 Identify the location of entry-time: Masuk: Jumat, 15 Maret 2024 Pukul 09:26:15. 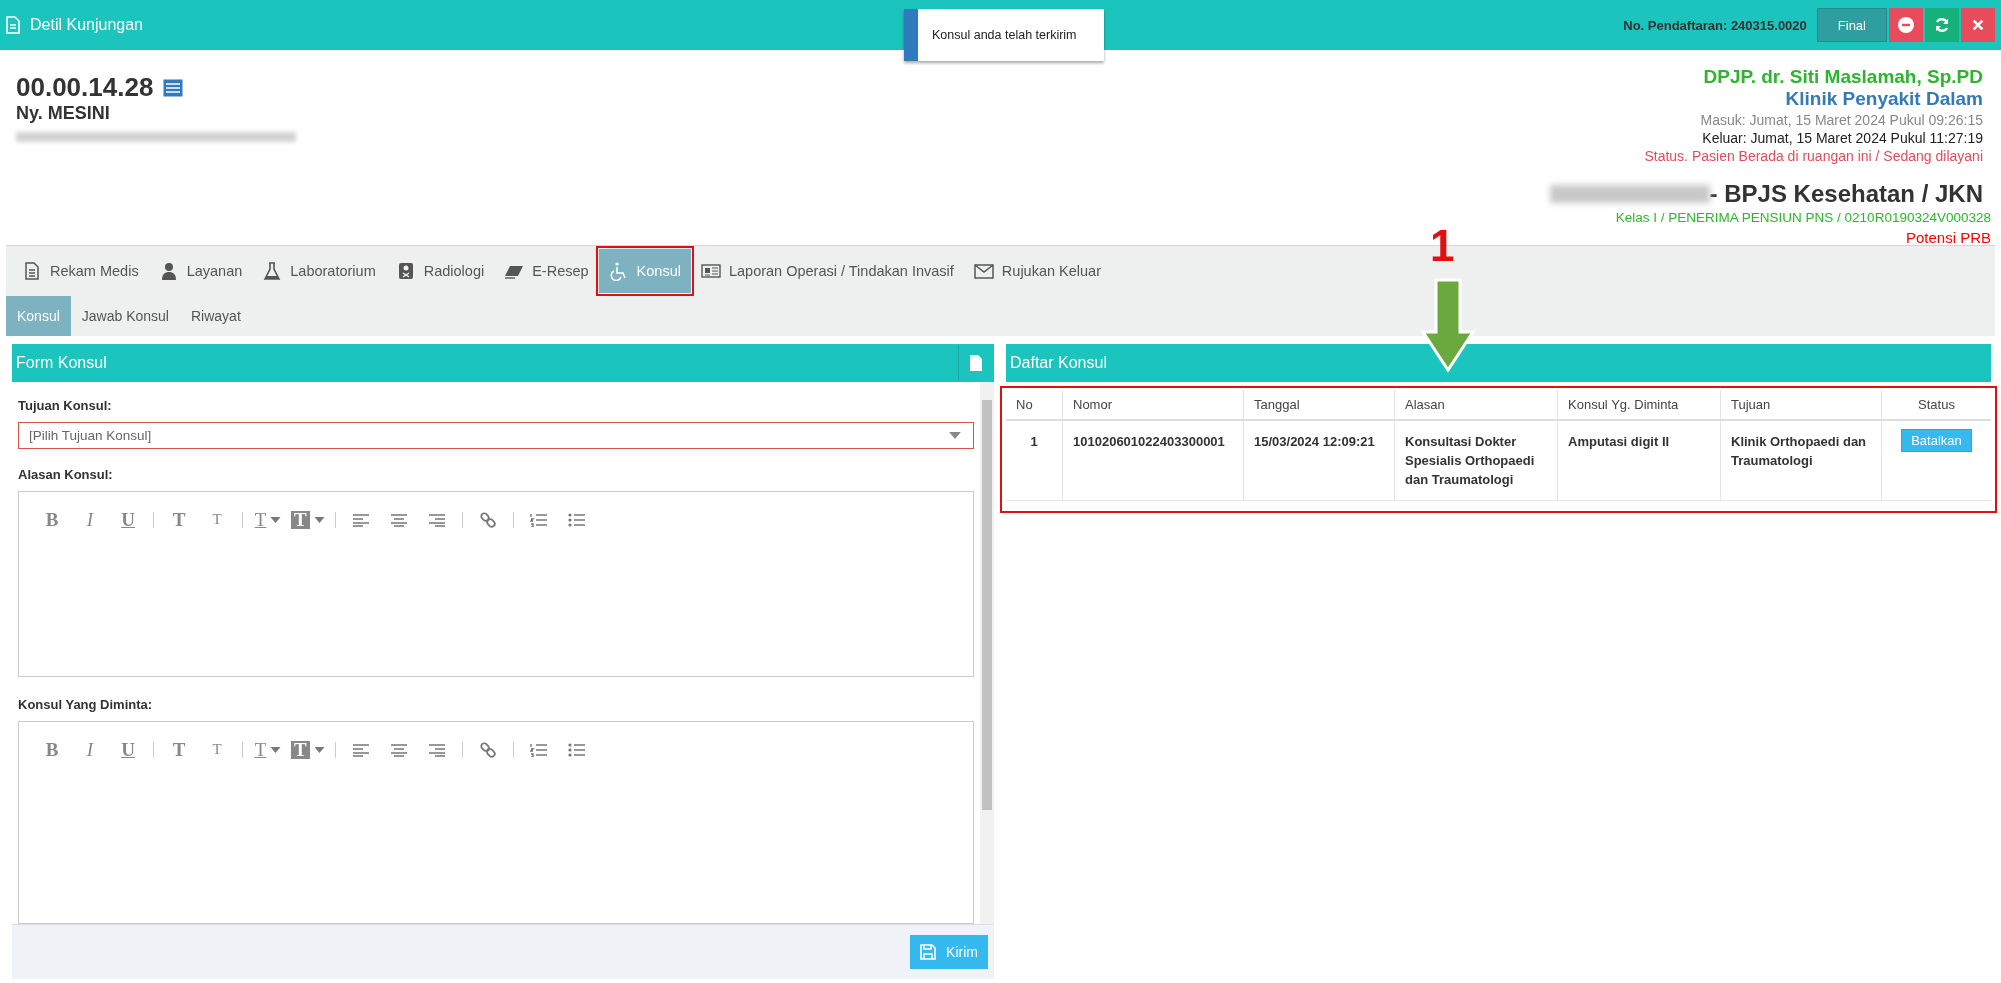
(1841, 120).